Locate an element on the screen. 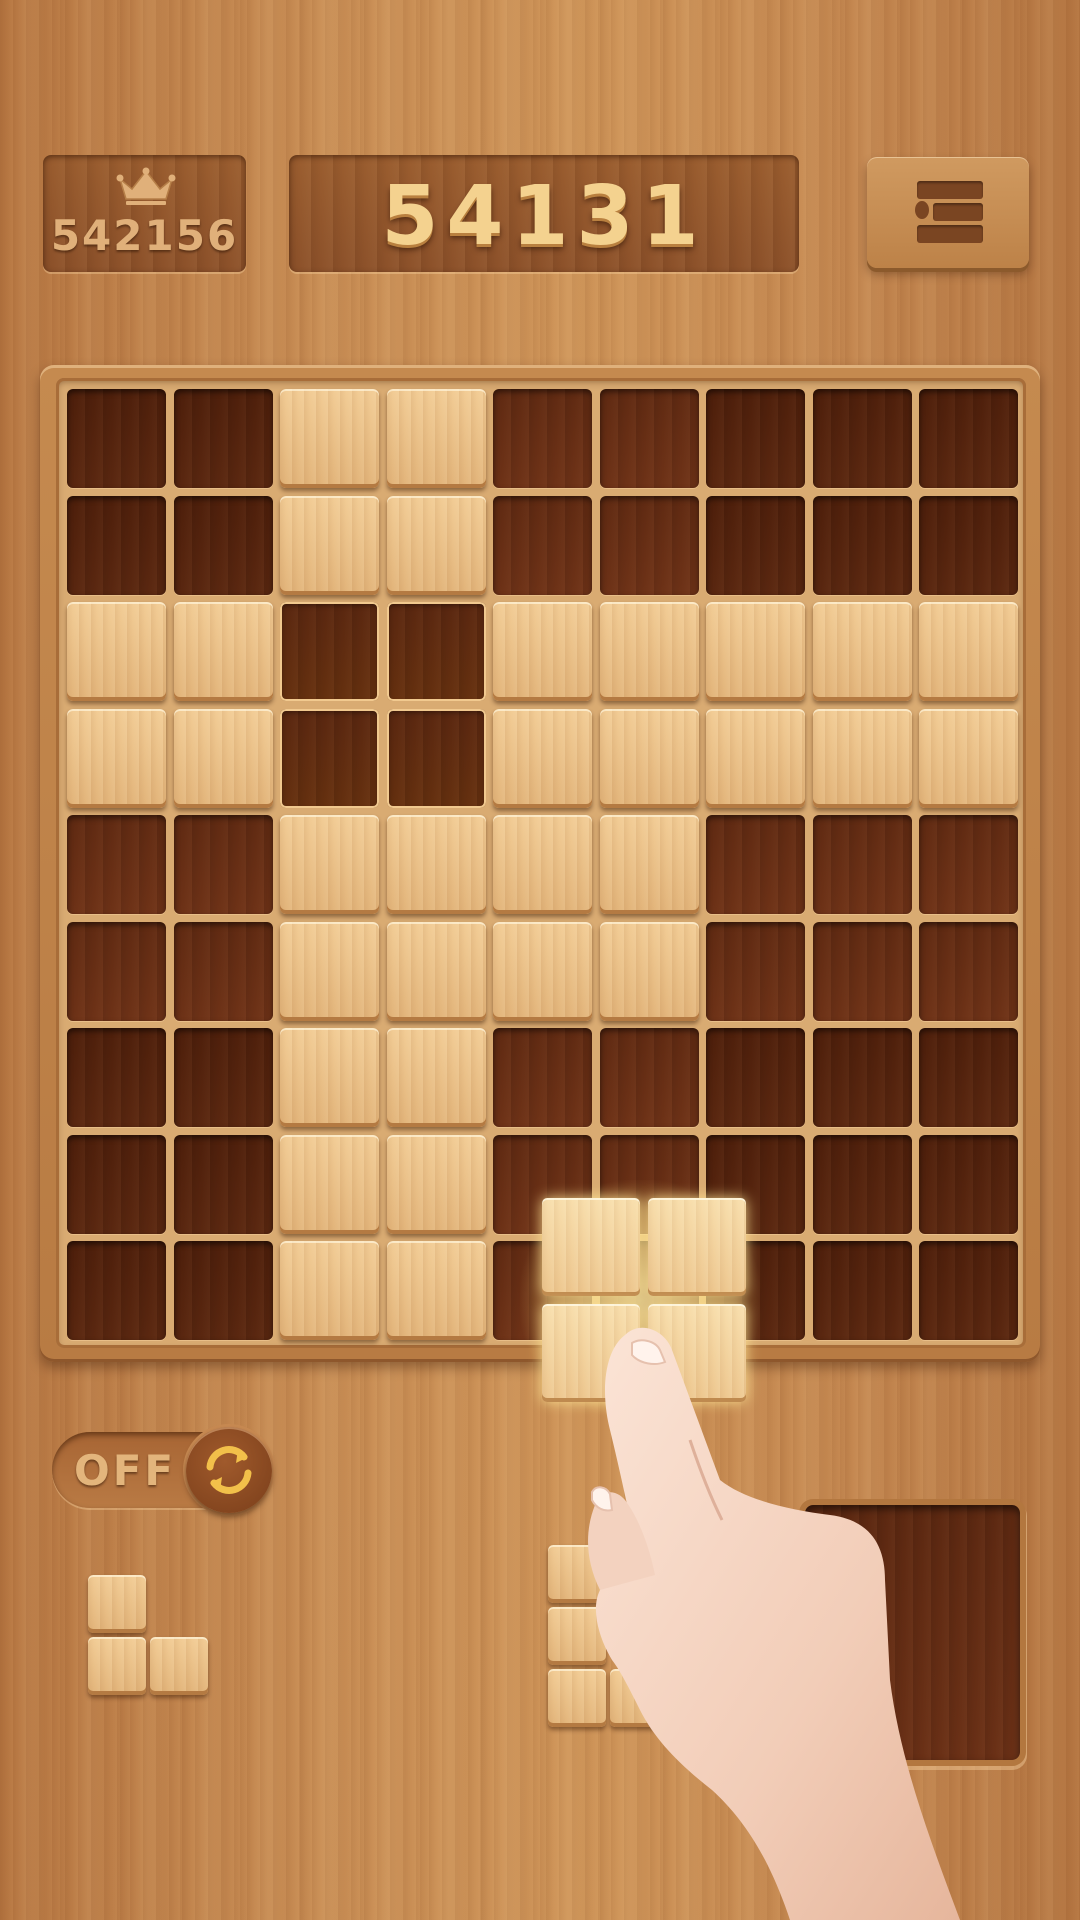 The width and height of the screenshot is (1080, 1920). current-score-panel: 54131 is located at coordinates (544, 213).